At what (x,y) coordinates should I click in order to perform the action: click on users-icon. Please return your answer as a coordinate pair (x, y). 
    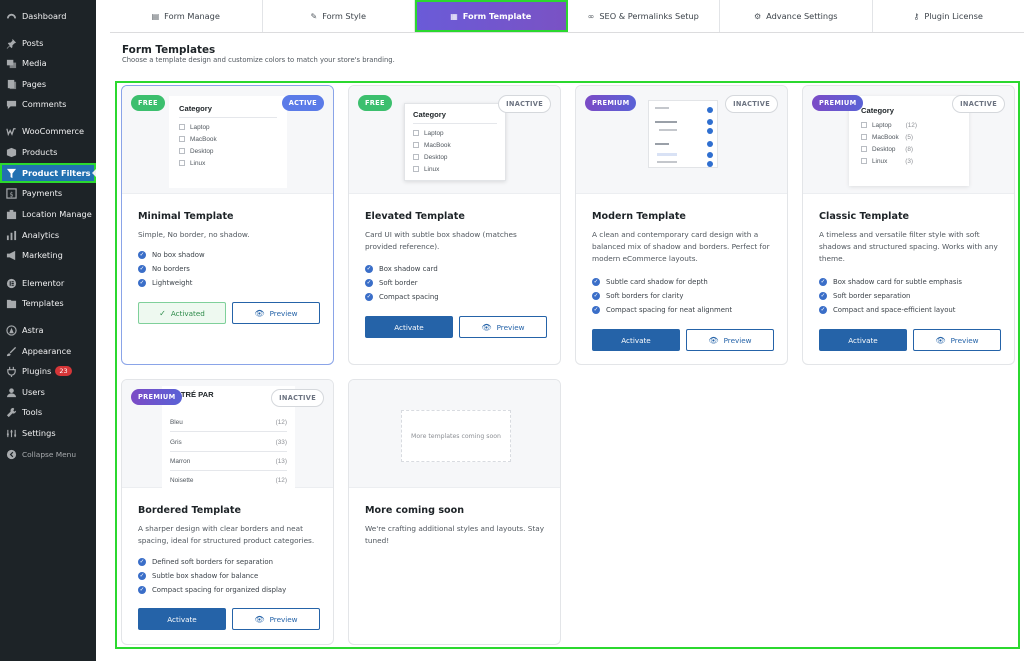
    Looking at the image, I should click on (11, 392).